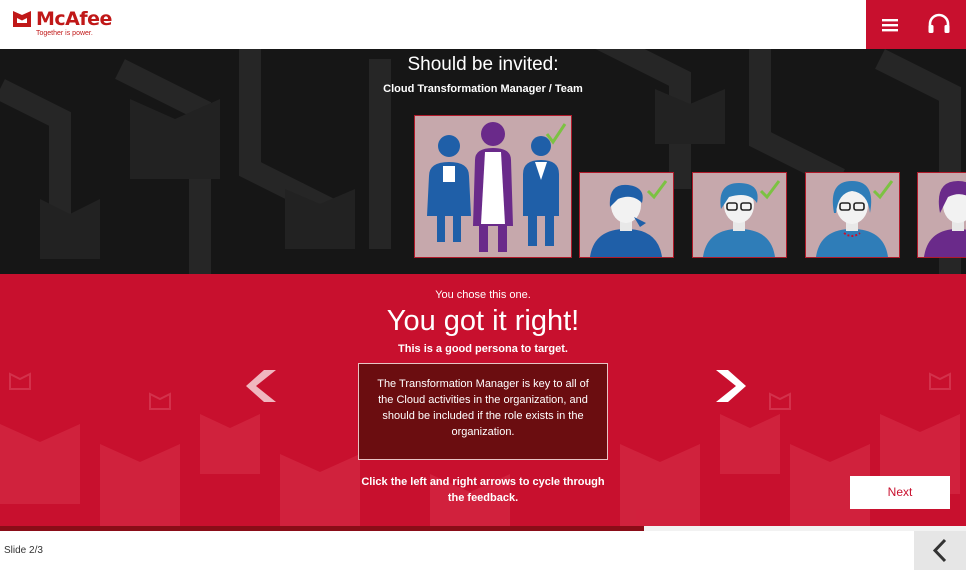  I want to click on audio-button, so click(939, 24).